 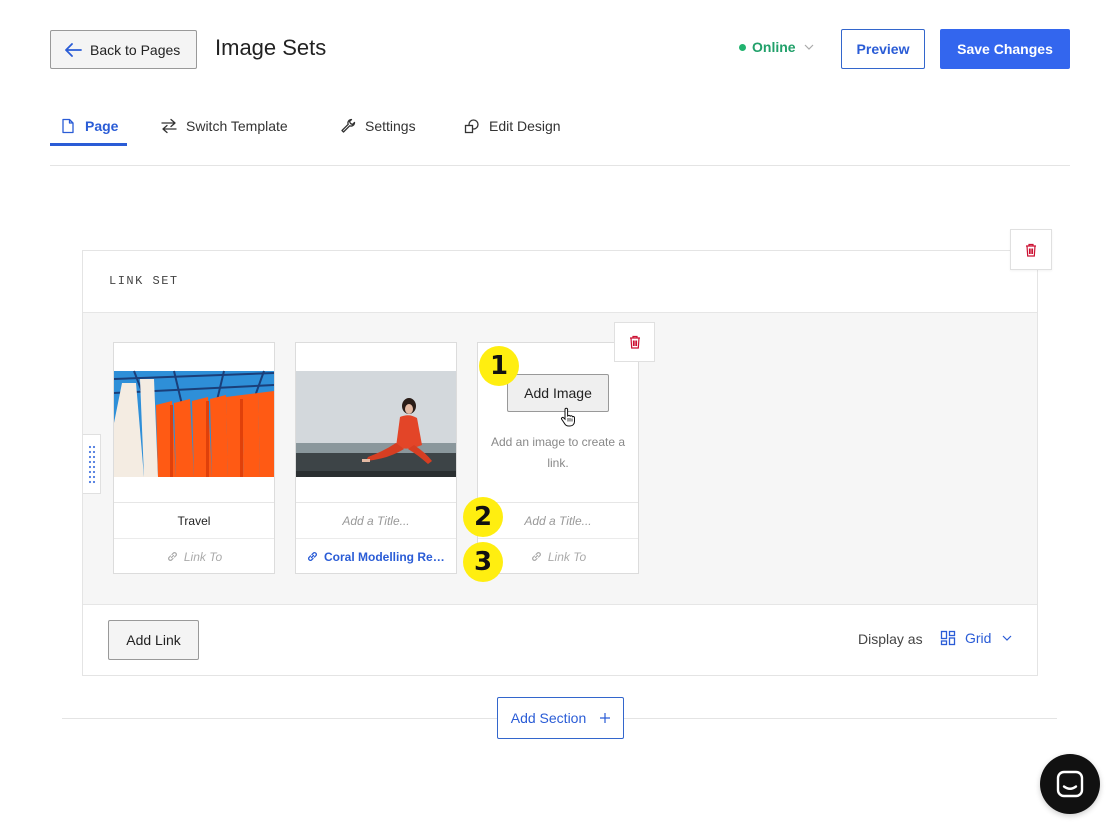 What do you see at coordinates (135, 49) in the screenshot?
I see `back-to-pages-label: Back to Pages` at bounding box center [135, 49].